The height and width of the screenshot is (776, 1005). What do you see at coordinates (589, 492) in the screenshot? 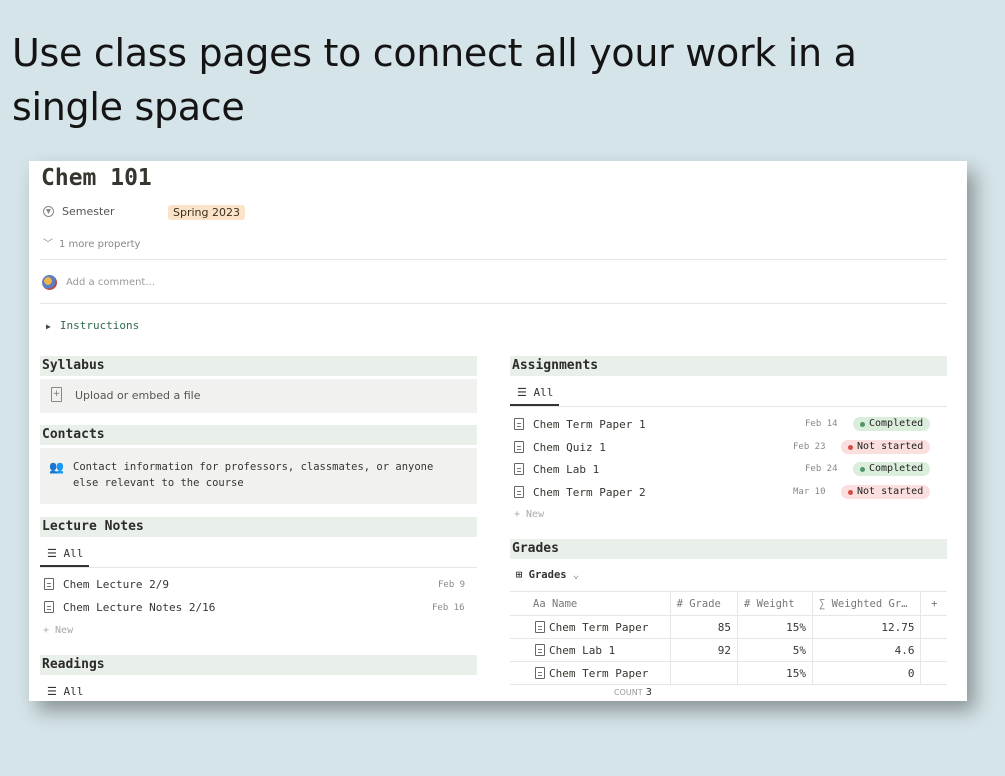
I see `assignment-name: Chem Term Paper 2` at bounding box center [589, 492].